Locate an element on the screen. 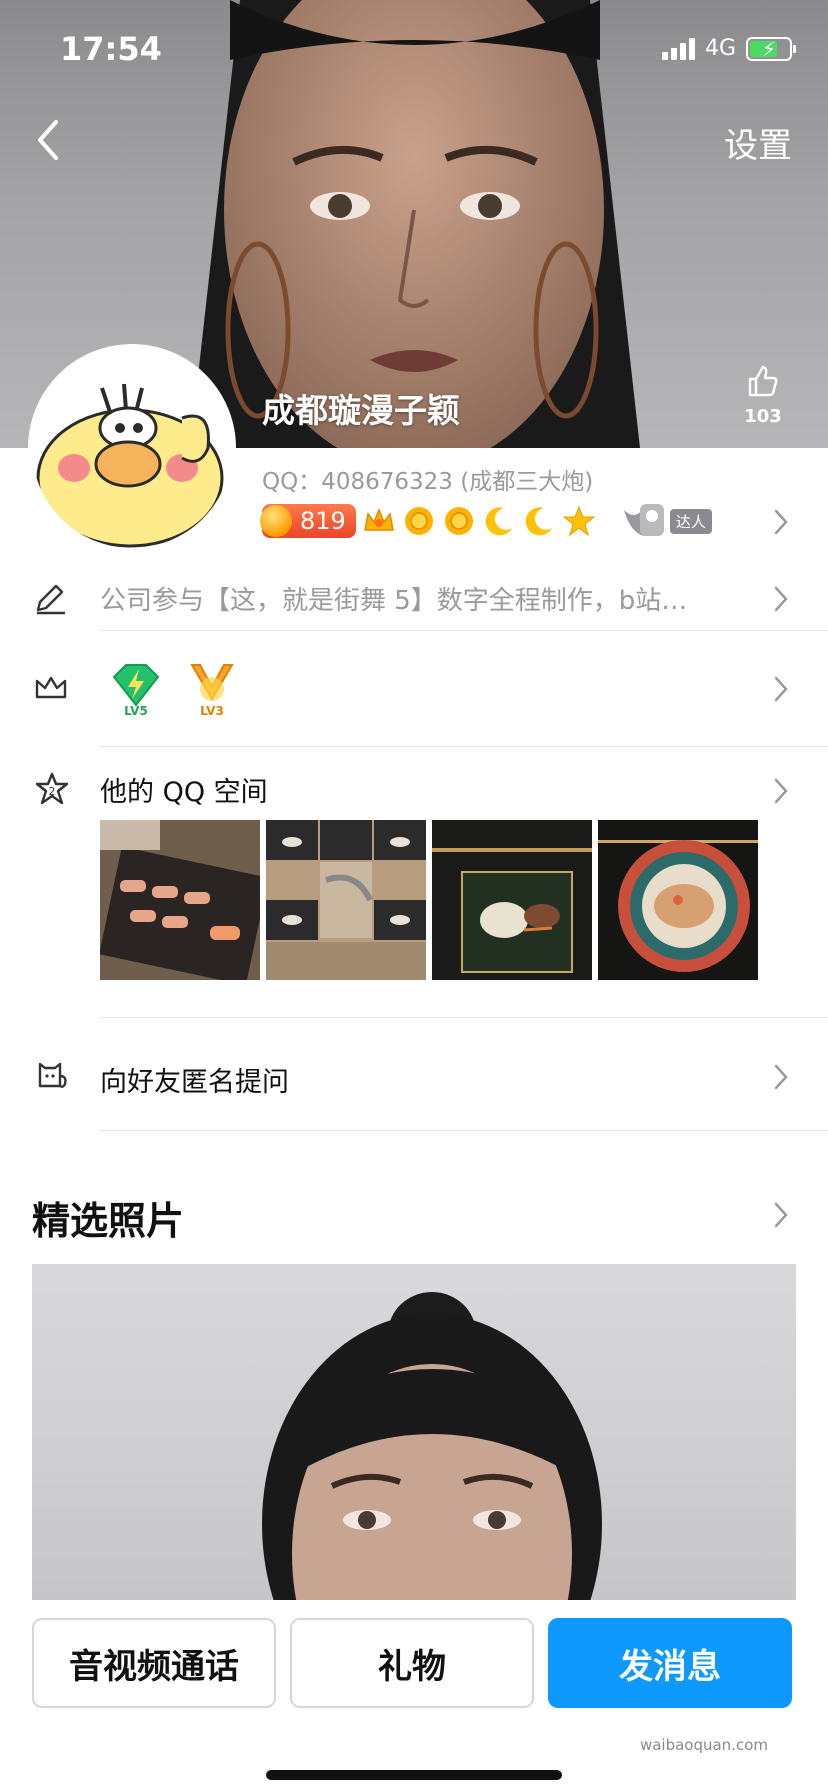 The image size is (828, 1792). coin-level-value: 819 is located at coordinates (323, 521).